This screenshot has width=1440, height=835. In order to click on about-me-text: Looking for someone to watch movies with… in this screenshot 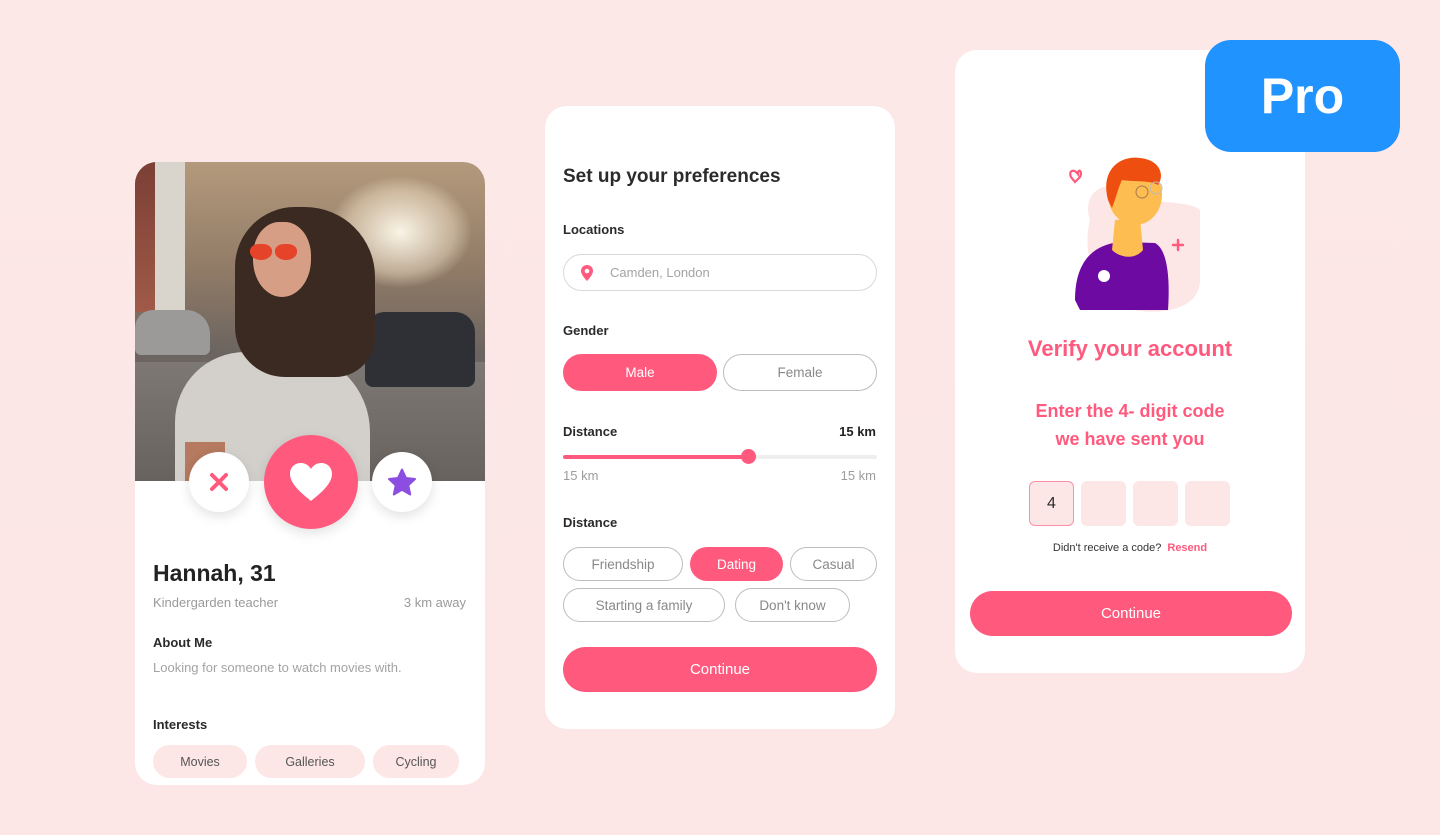, I will do `click(277, 667)`.